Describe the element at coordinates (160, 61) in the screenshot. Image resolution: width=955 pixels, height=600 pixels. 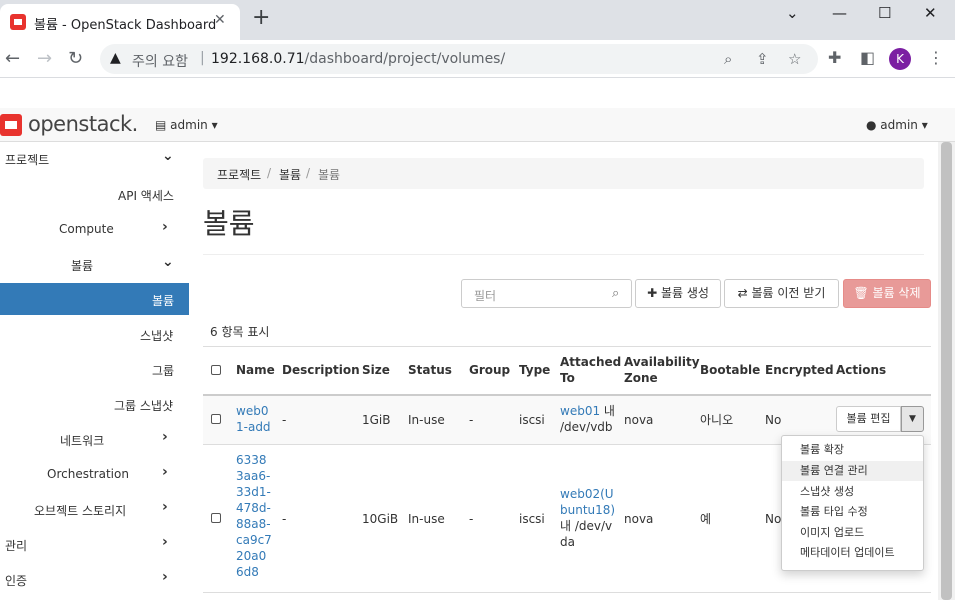
I see `security-warning: 주의 요함` at that location.